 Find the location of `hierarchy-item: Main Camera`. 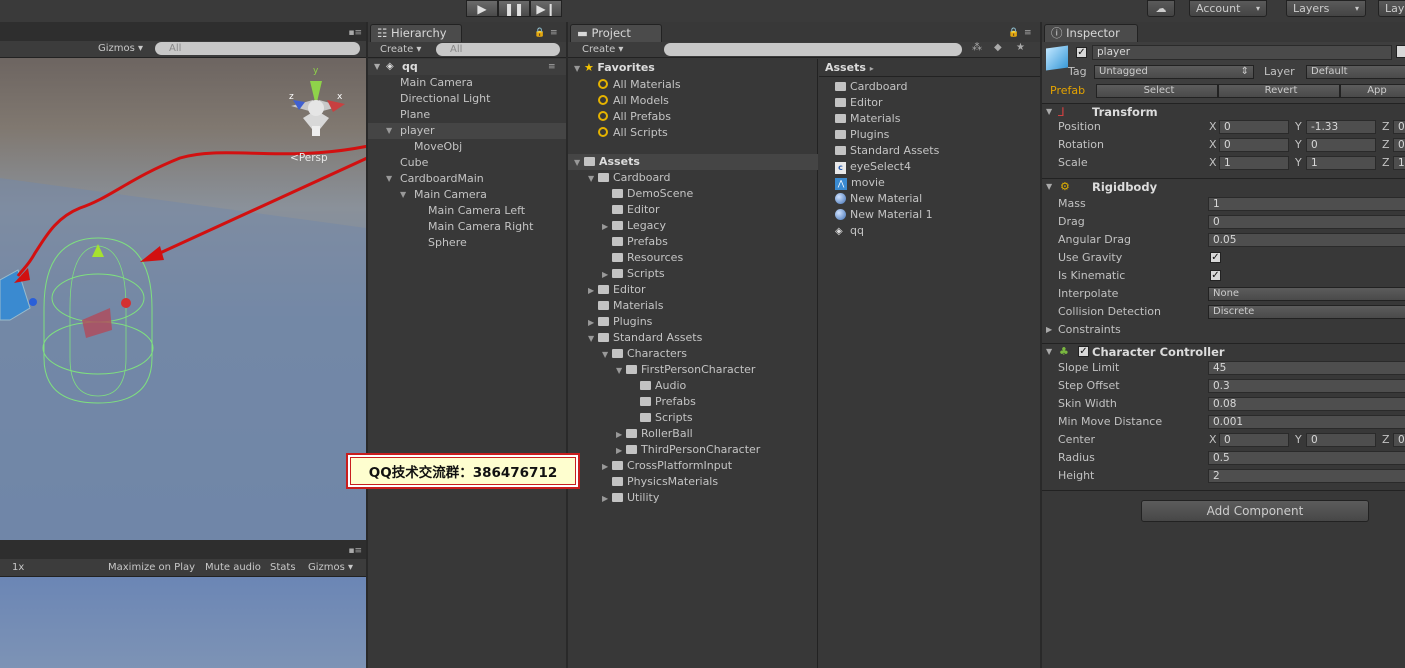

hierarchy-item: Main Camera is located at coordinates (467, 83).